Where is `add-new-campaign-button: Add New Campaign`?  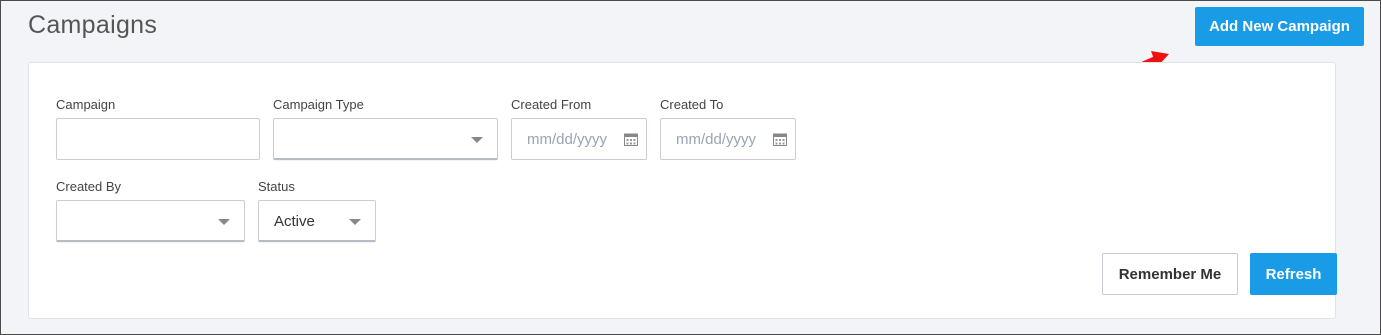 add-new-campaign-button: Add New Campaign is located at coordinates (1279, 26).